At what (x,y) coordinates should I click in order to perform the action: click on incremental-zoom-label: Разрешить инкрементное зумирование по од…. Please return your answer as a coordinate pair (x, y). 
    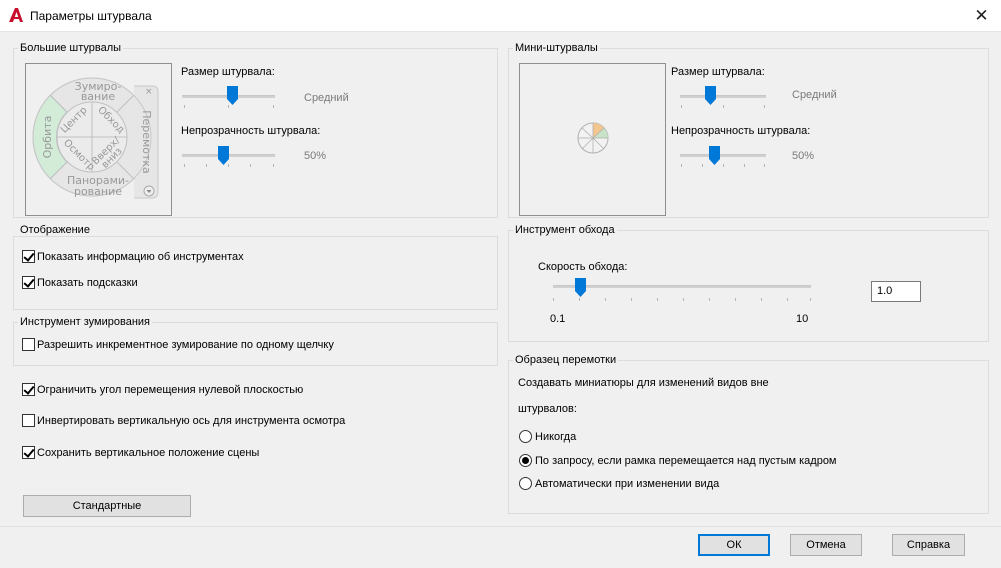
    Looking at the image, I should click on (185, 345).